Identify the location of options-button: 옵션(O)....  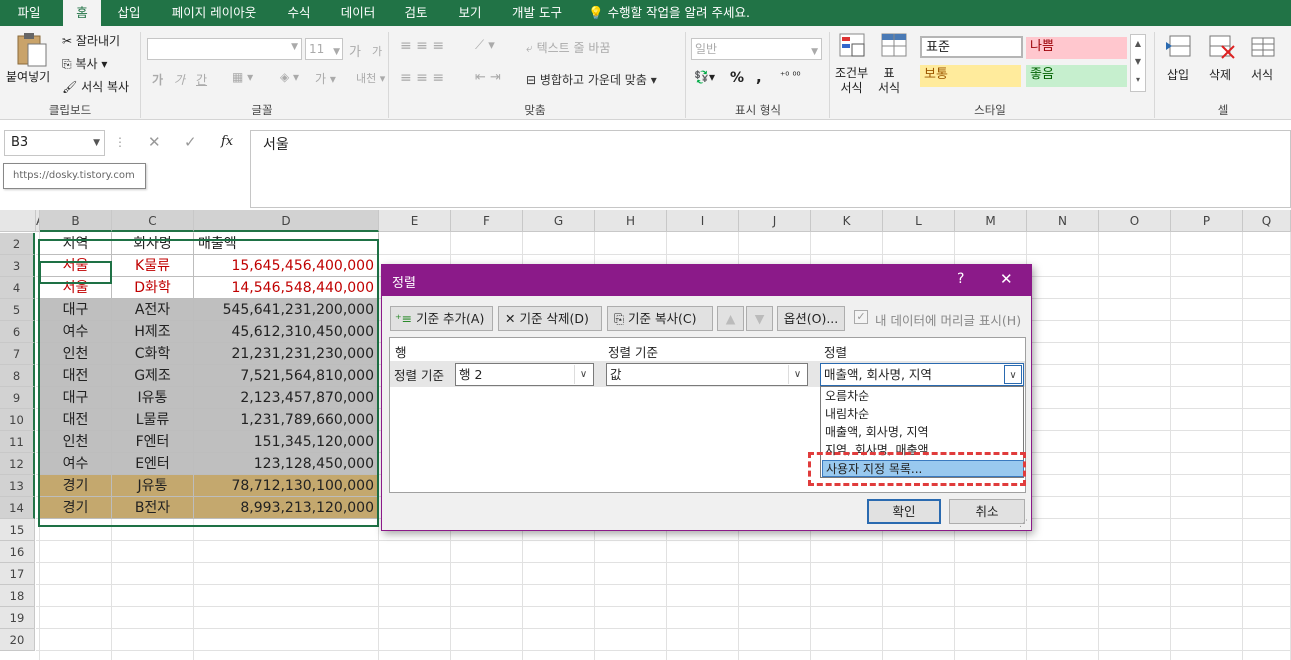
(811, 318).